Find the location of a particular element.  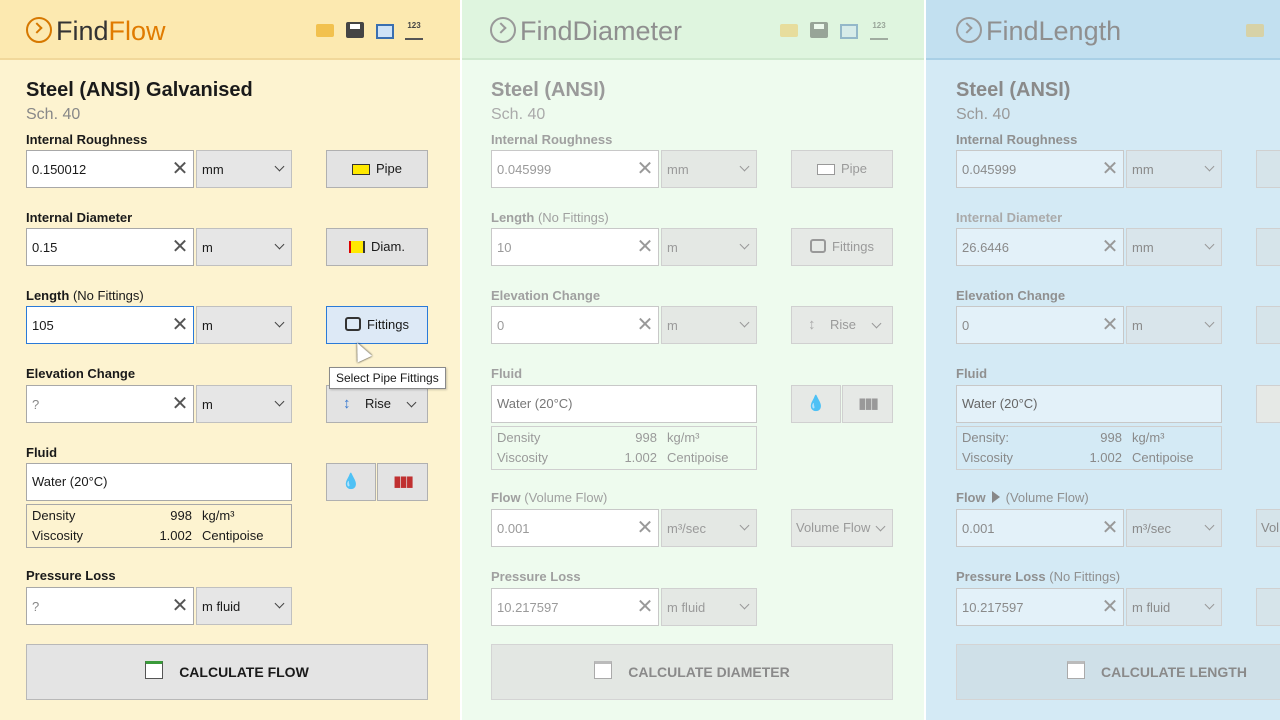

expand-arrow-icon is located at coordinates (995, 497).